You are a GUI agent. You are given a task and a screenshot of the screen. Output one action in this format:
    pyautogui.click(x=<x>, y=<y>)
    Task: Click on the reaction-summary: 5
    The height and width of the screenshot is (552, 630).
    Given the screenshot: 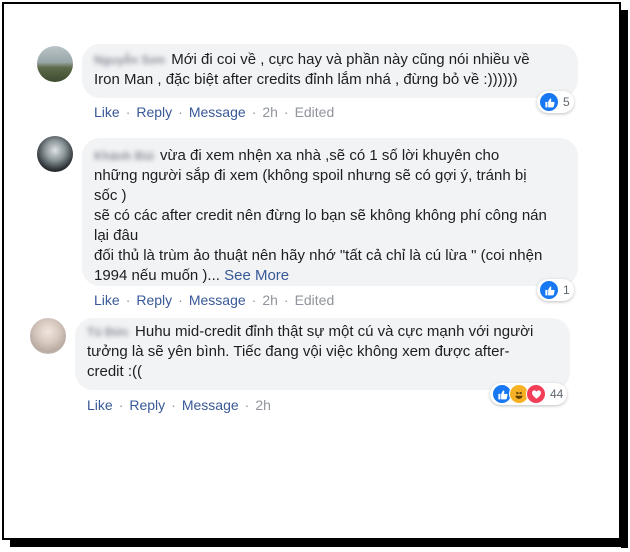 What is the action you would take?
    pyautogui.click(x=555, y=102)
    